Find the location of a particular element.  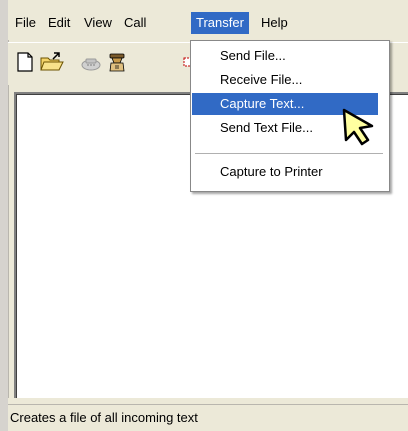

menu-call: Call is located at coordinates (135, 23).